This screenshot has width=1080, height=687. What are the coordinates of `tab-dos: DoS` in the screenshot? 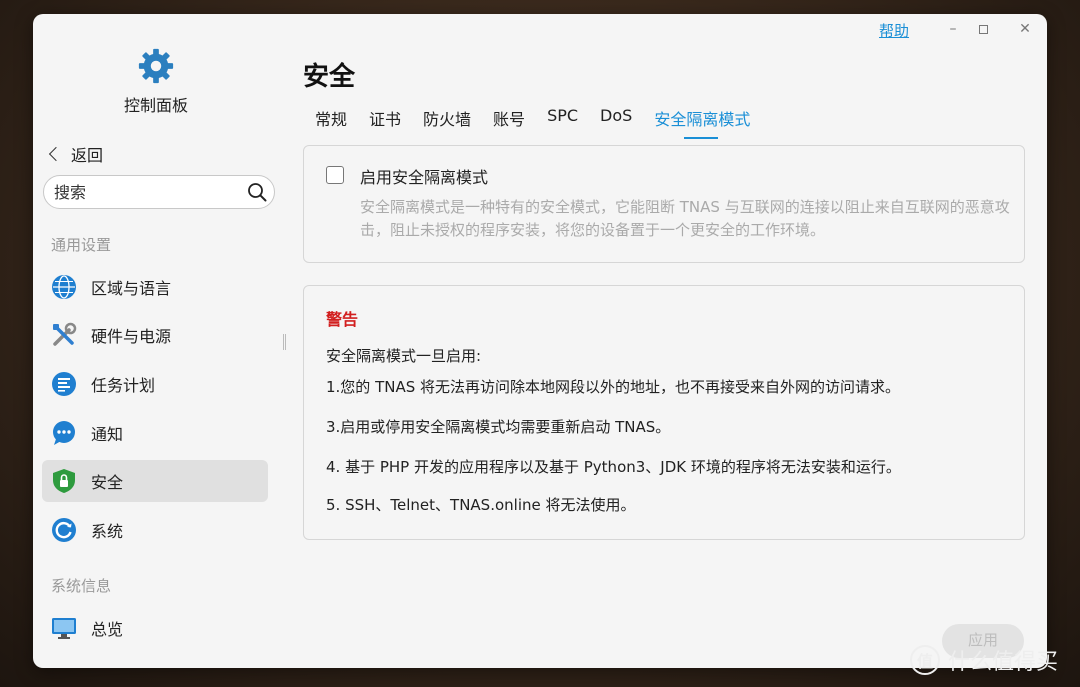 It's located at (616, 121).